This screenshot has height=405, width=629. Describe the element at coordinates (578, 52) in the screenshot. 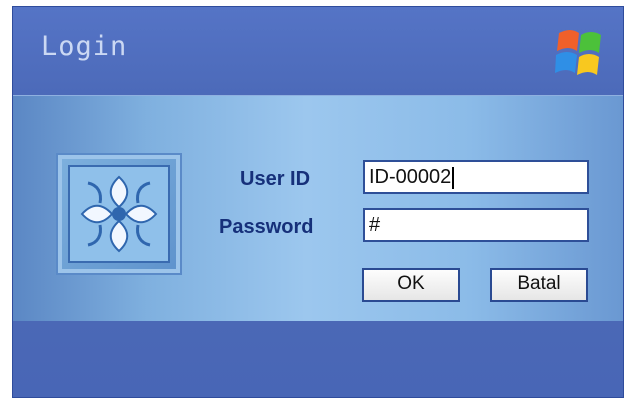

I see `windows-logo-icon` at that location.